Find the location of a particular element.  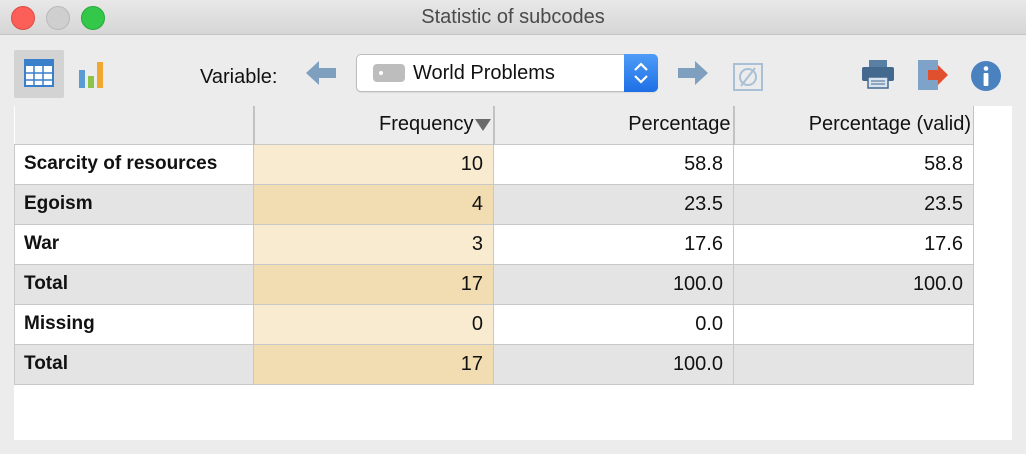

frequency-cell: 3 is located at coordinates (373, 244).